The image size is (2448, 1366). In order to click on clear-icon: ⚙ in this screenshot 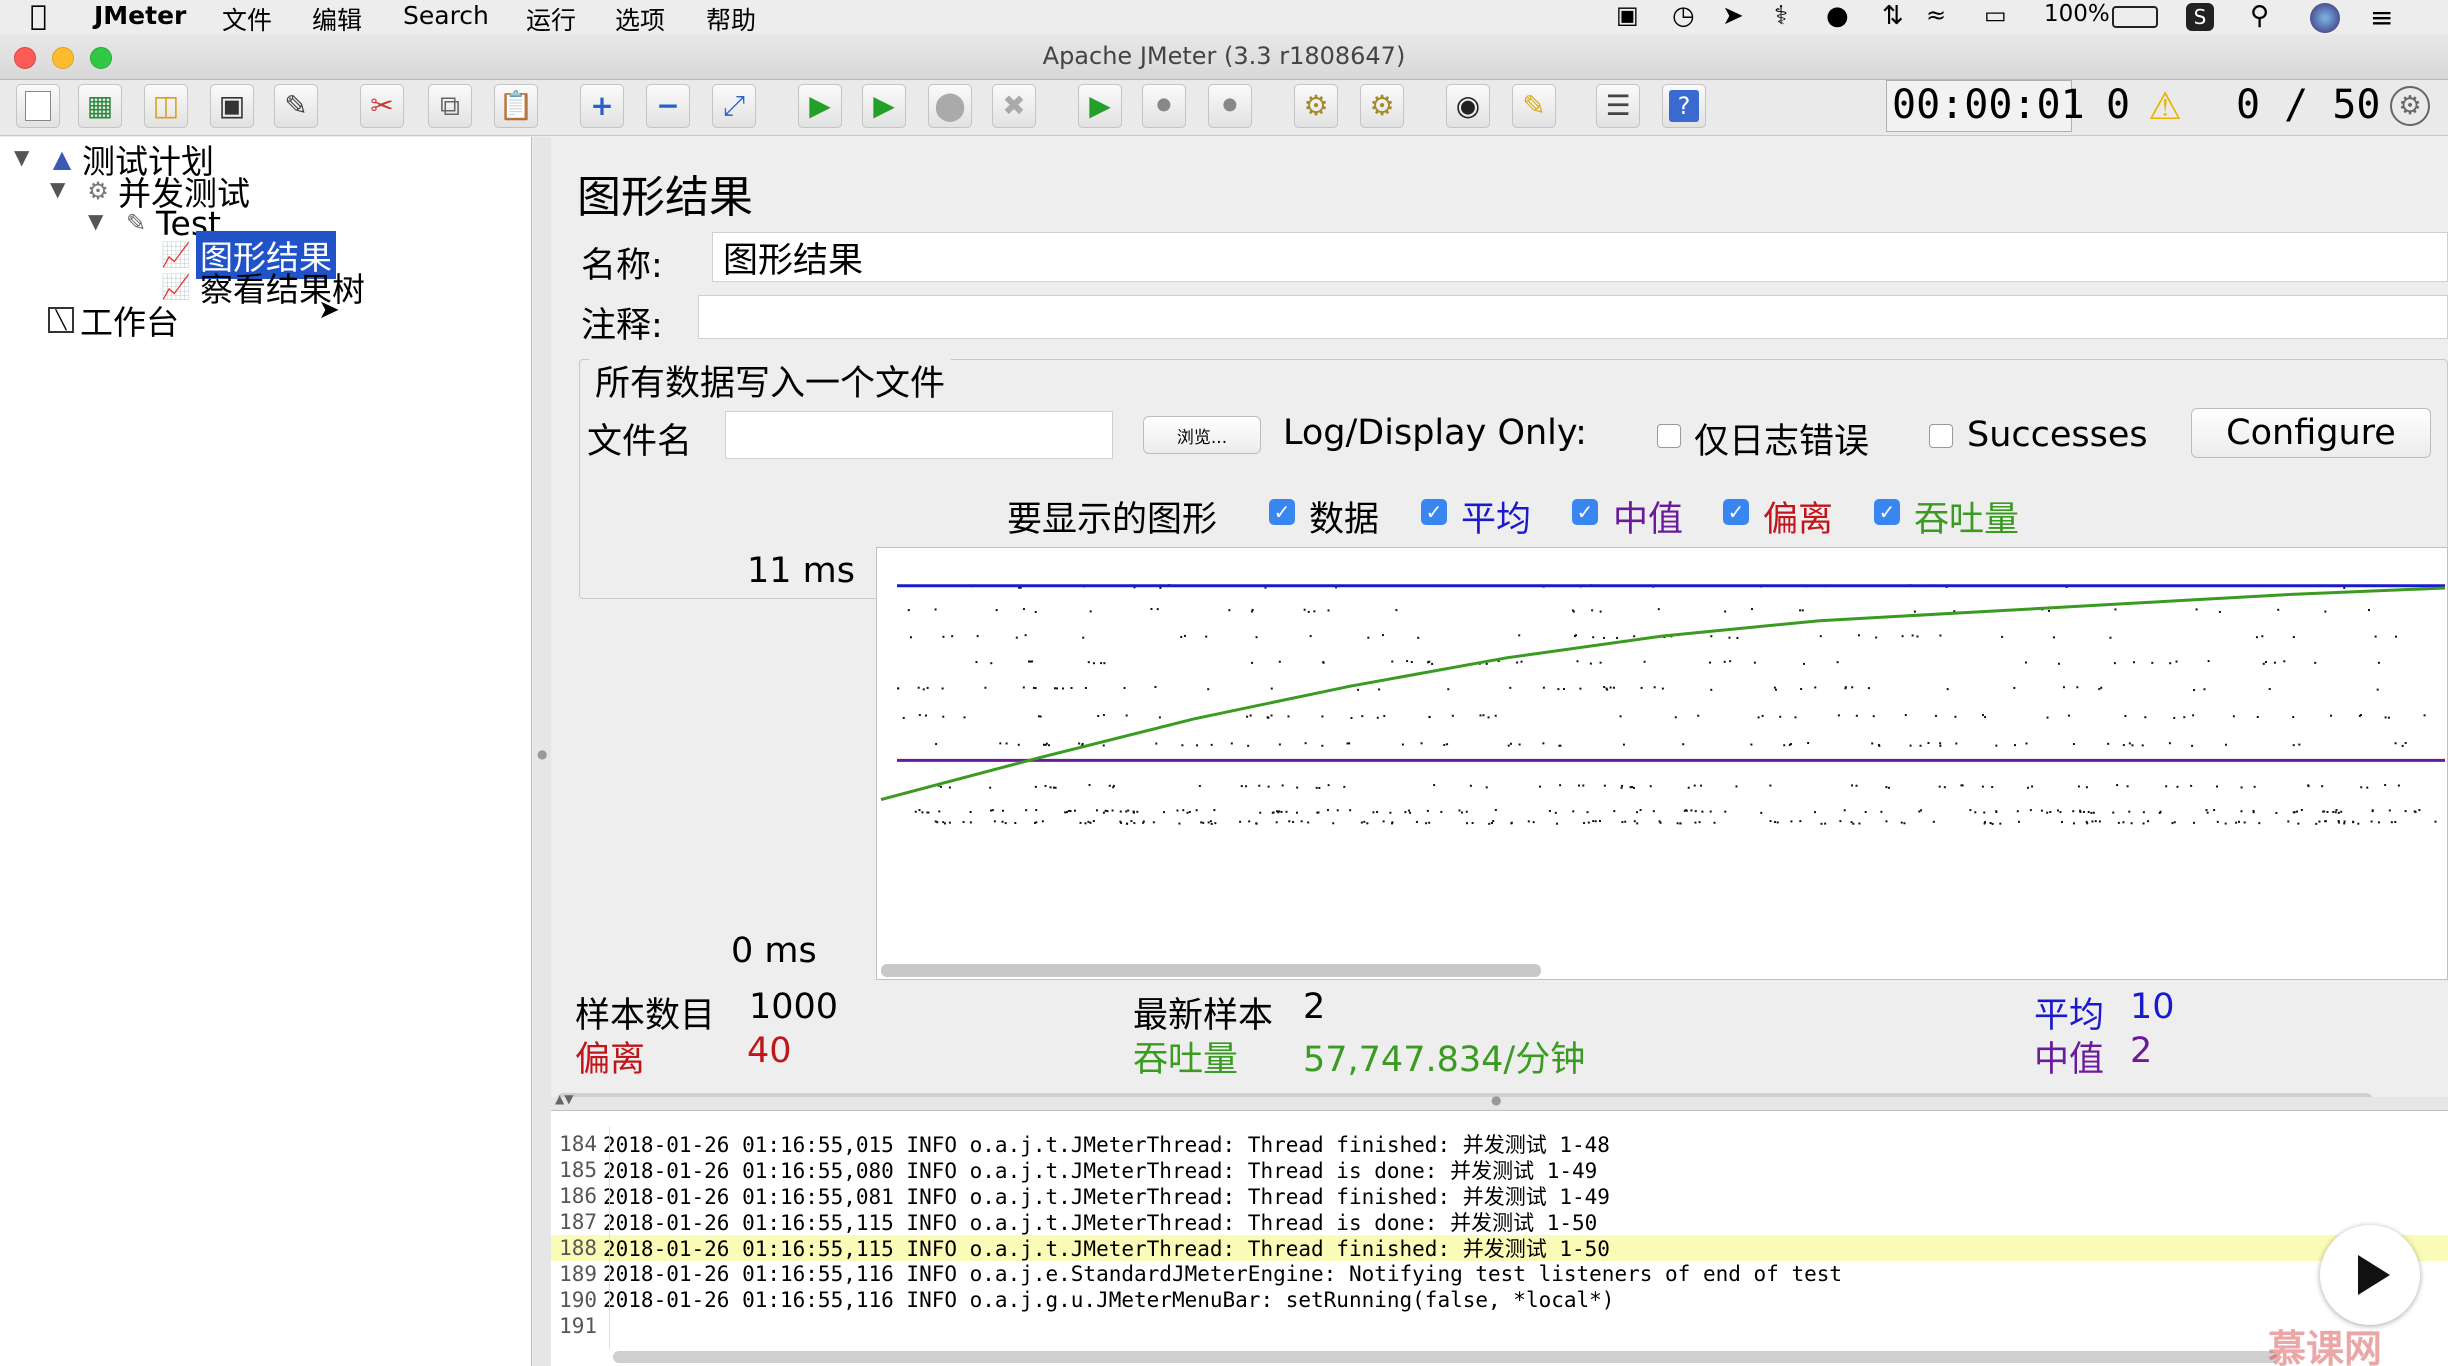, I will do `click(1316, 106)`.